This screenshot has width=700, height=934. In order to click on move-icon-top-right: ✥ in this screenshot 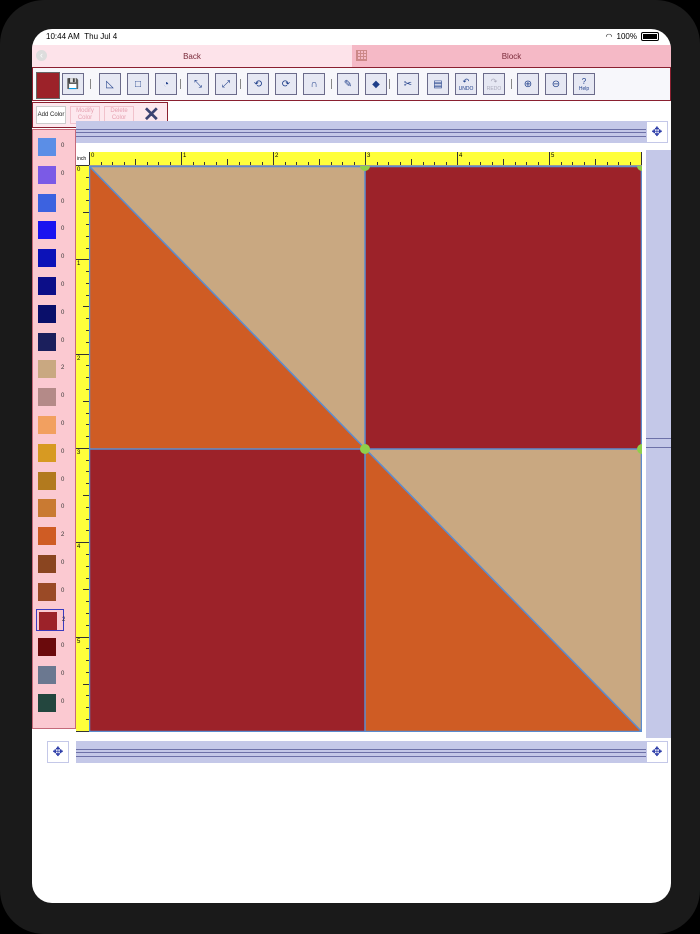, I will do `click(657, 132)`.